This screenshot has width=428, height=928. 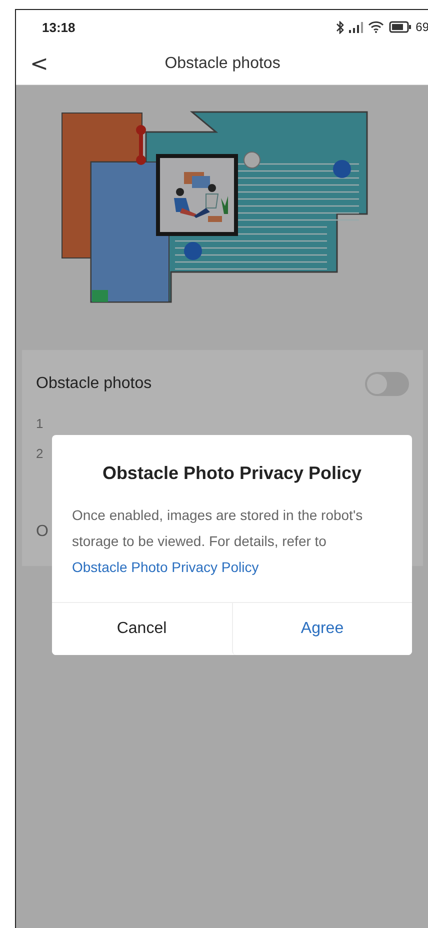 What do you see at coordinates (218, 541) in the screenshot?
I see `dialog-message: Once enabled, images are stored in the robot's storage to be viewed. For details, refer to Obstacle Photo Privacy Policy` at bounding box center [218, 541].